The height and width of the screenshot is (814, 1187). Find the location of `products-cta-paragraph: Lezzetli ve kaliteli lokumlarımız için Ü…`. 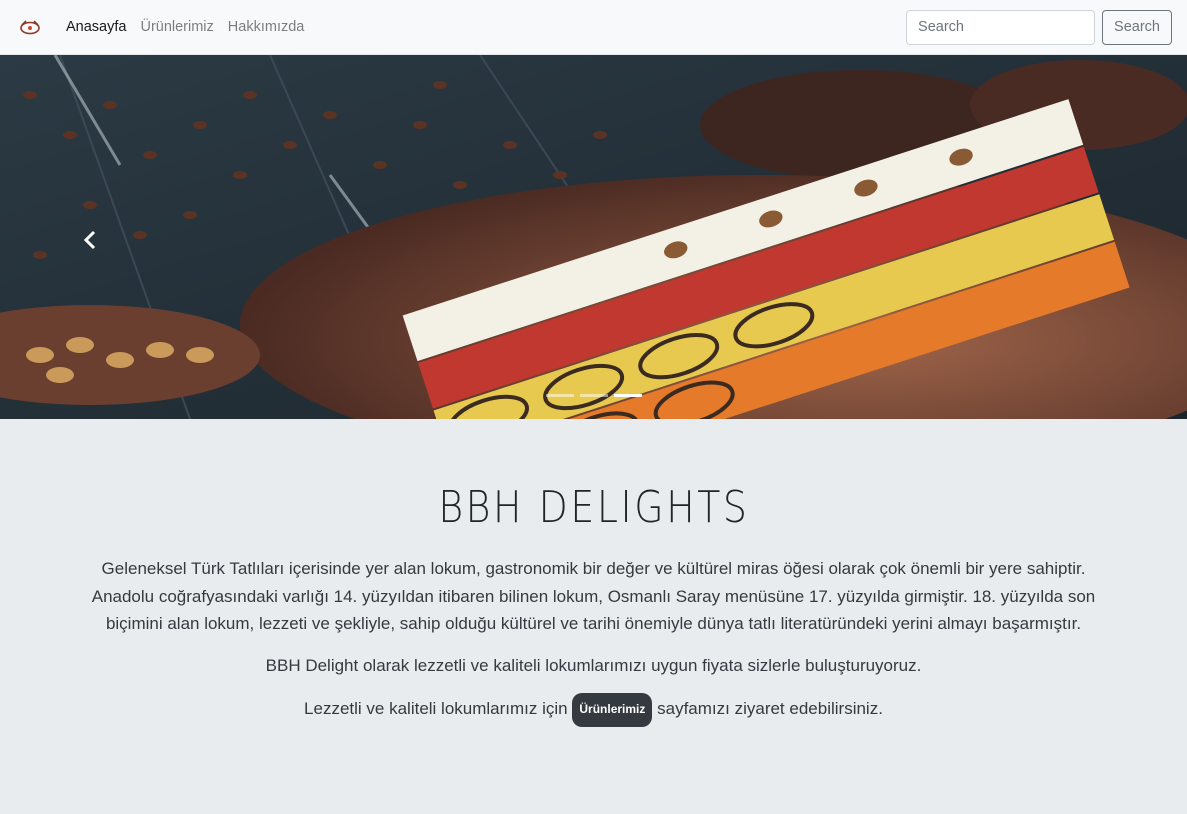

products-cta-paragraph: Lezzetli ve kaliteli lokumlarımız için Ü… is located at coordinates (594, 710).